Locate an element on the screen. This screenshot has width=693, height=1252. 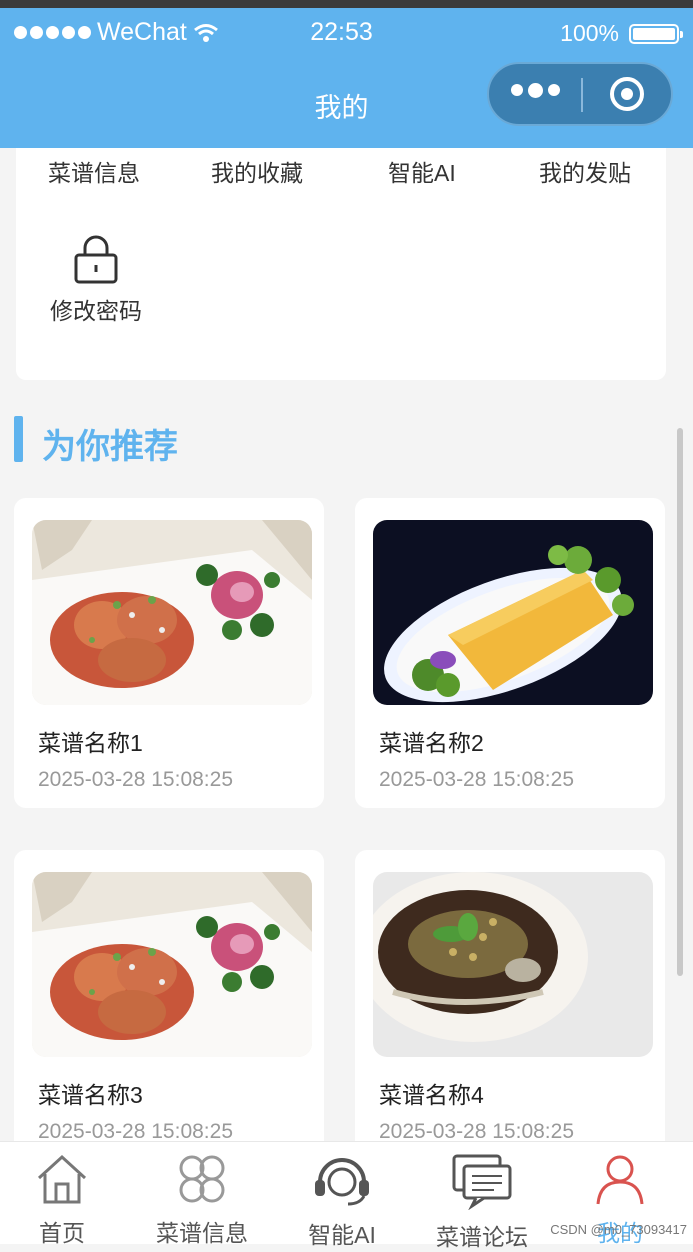
recipe-card-2: 菜谱名称2 2025-03-28 15:08:25 is located at coordinates (510, 653).